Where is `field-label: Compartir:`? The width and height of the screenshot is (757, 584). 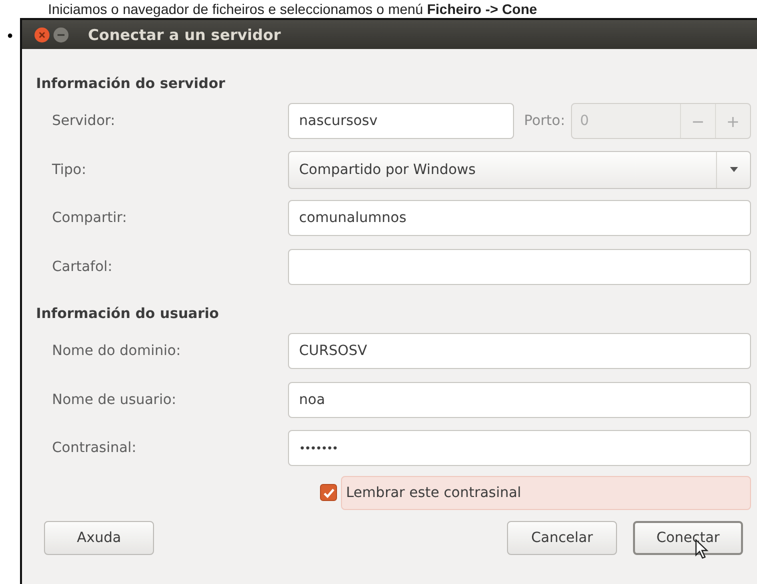 field-label: Compartir: is located at coordinates (89, 218).